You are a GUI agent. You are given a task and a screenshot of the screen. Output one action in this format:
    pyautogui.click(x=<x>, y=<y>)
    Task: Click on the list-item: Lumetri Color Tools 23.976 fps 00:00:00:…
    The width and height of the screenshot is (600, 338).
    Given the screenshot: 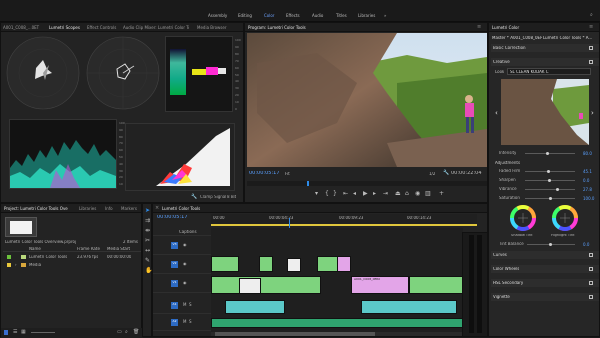 What is the action you would take?
    pyautogui.click(x=72, y=257)
    